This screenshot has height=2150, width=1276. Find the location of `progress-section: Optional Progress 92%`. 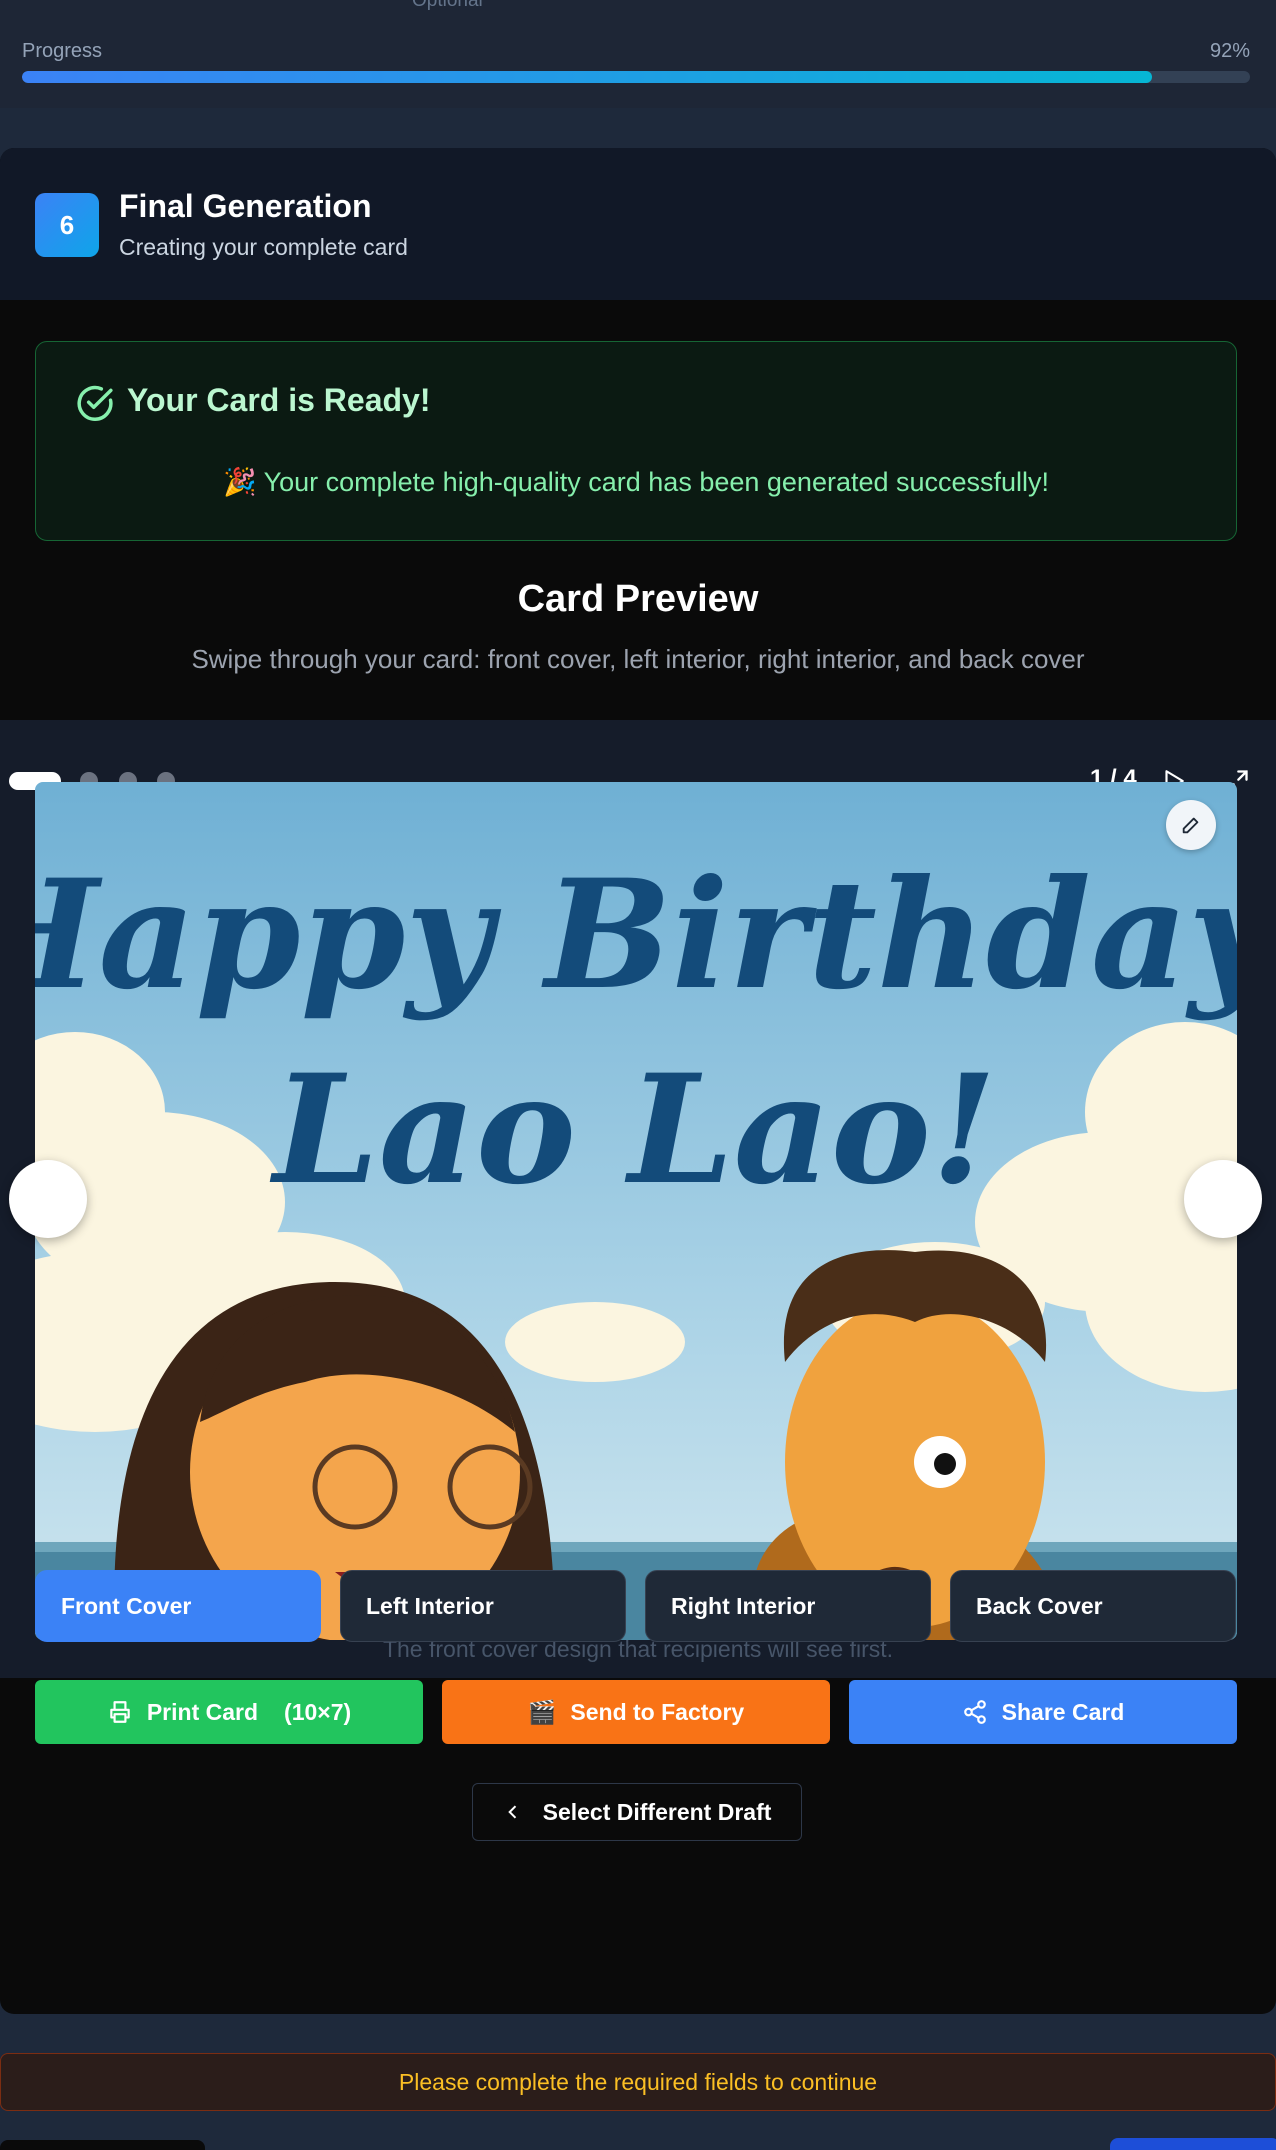

progress-section: Optional Progress 92% is located at coordinates (638, 54).